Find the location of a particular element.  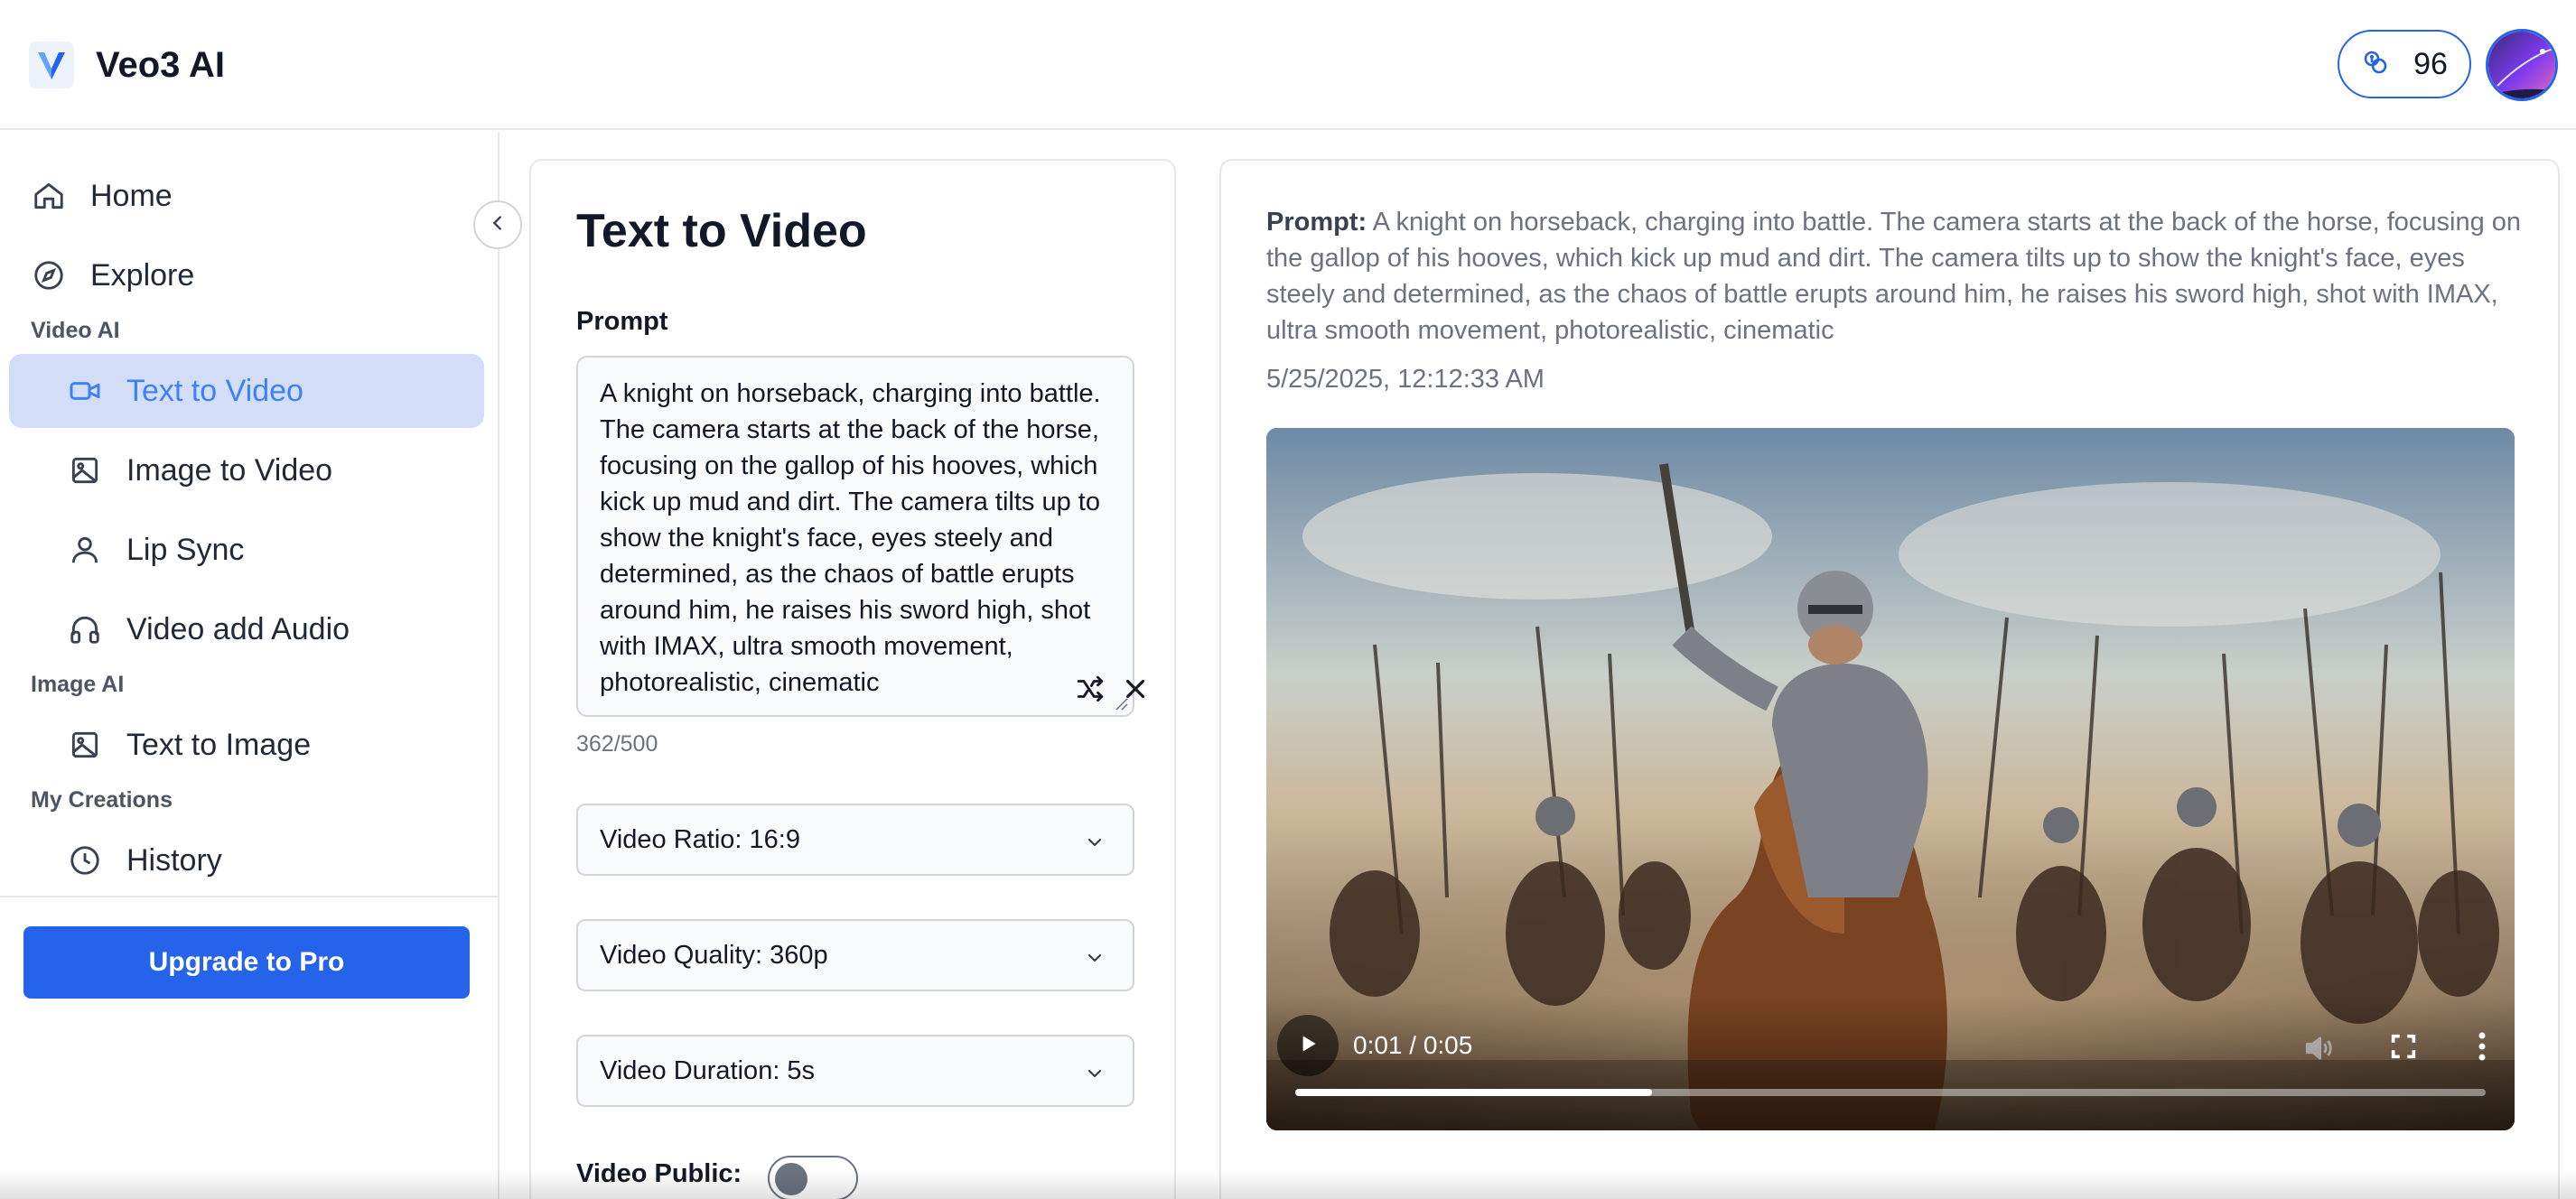

video-ratio-select: Video Ratio: 16:9 is located at coordinates (855, 840).